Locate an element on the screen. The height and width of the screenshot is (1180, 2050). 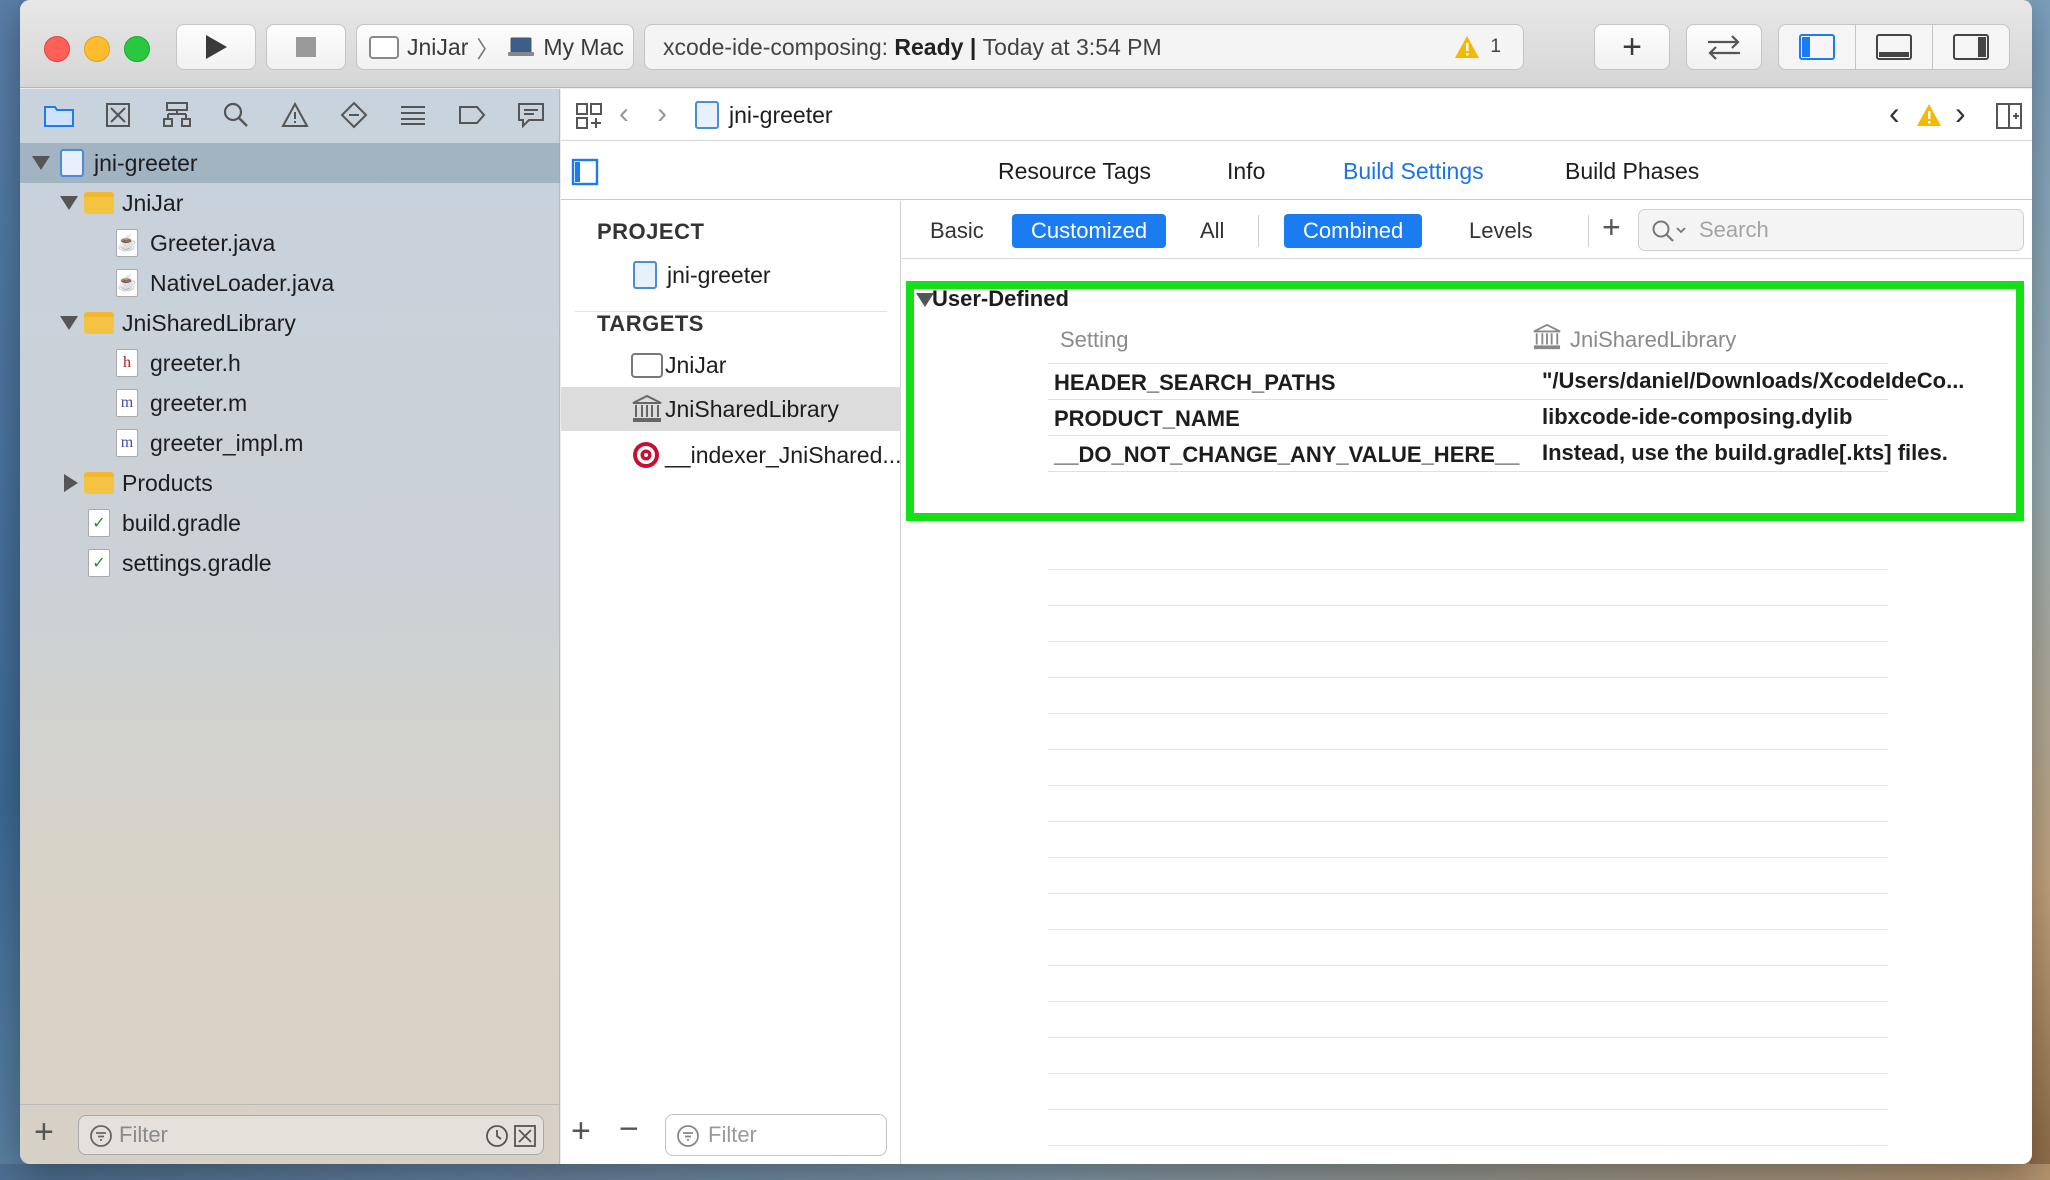
tree-item-label: Greeter.java is located at coordinates (213, 242).